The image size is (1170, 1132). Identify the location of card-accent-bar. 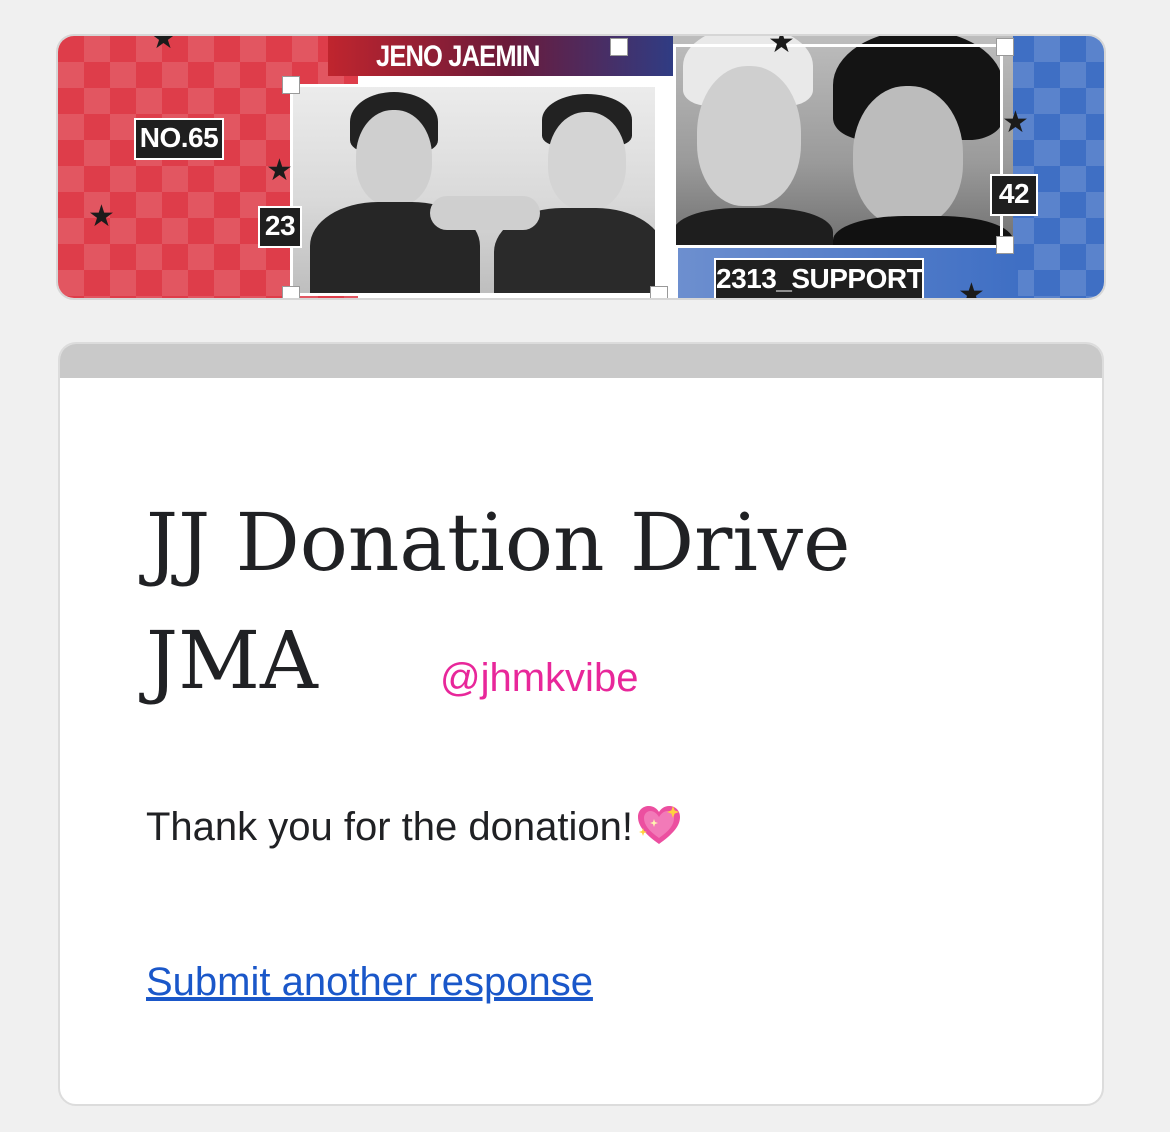
(581, 361).